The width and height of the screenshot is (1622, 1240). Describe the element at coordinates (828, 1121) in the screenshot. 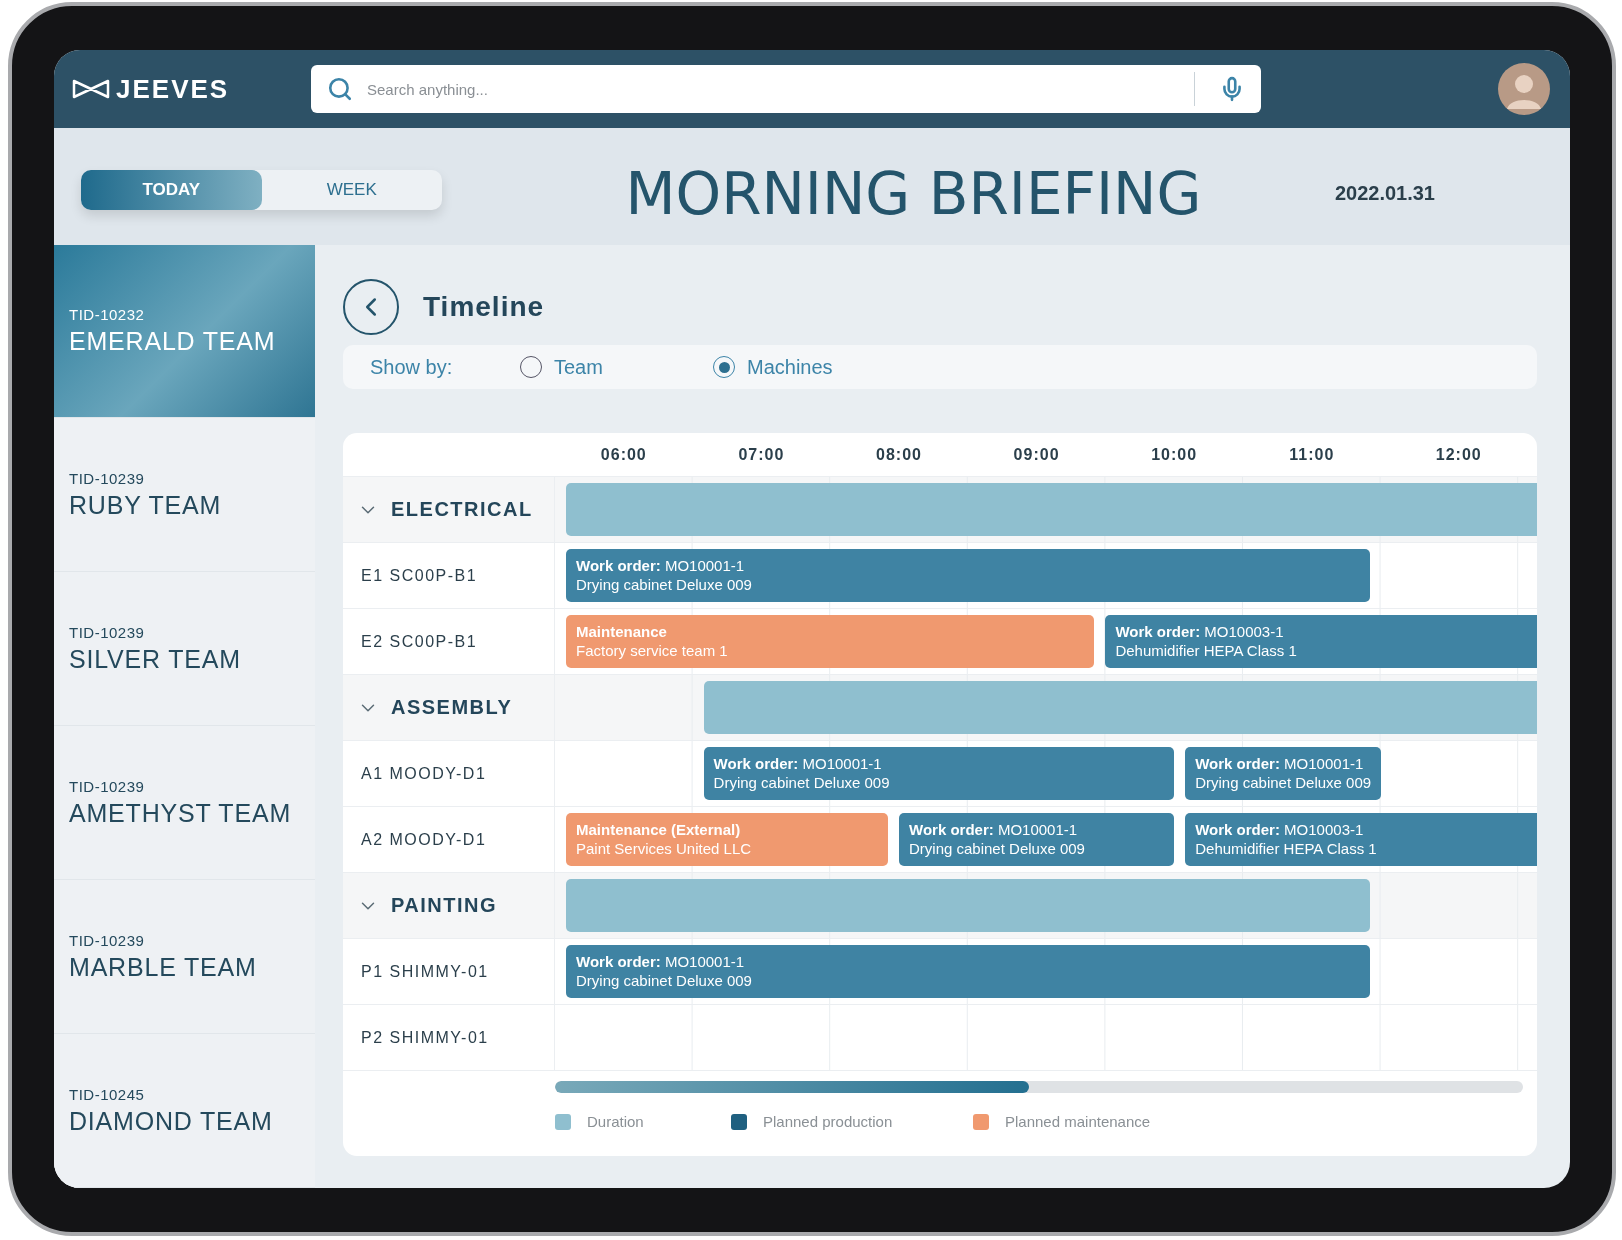

I see `legend-label: Planned production` at that location.